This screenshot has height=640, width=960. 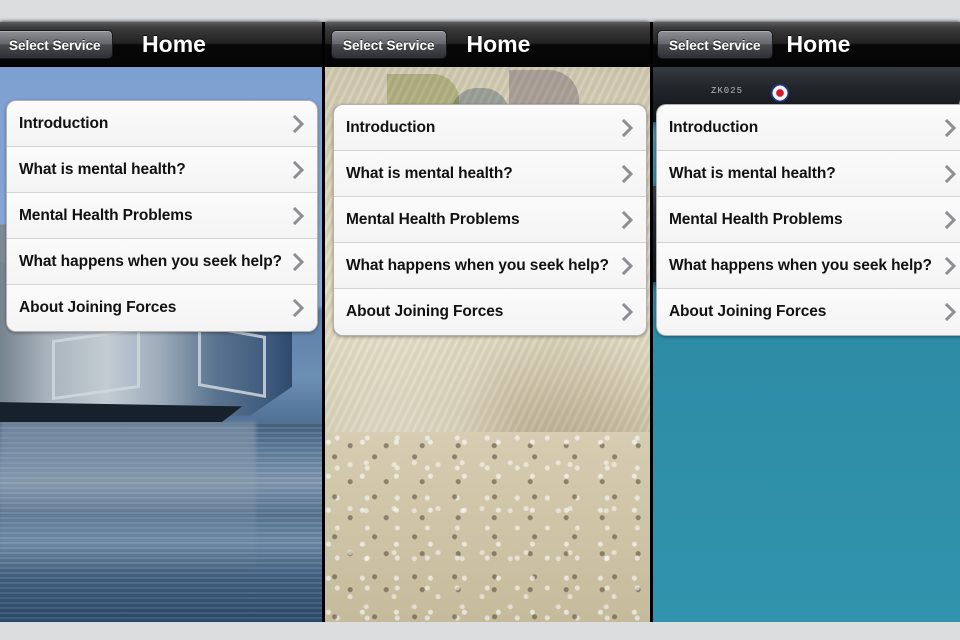 I want to click on page-title-raf: Home, so click(x=818, y=44).